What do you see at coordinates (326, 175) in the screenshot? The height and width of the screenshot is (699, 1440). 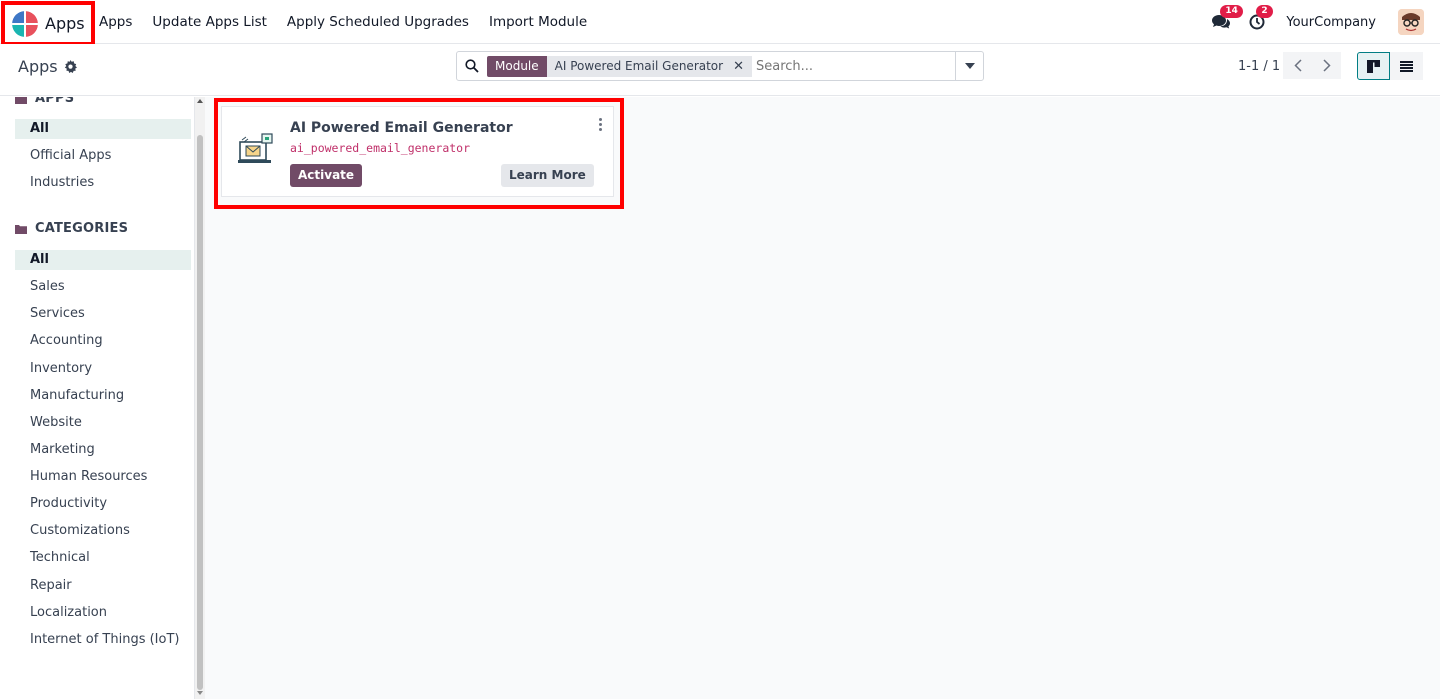 I see `activate-button: Activate` at bounding box center [326, 175].